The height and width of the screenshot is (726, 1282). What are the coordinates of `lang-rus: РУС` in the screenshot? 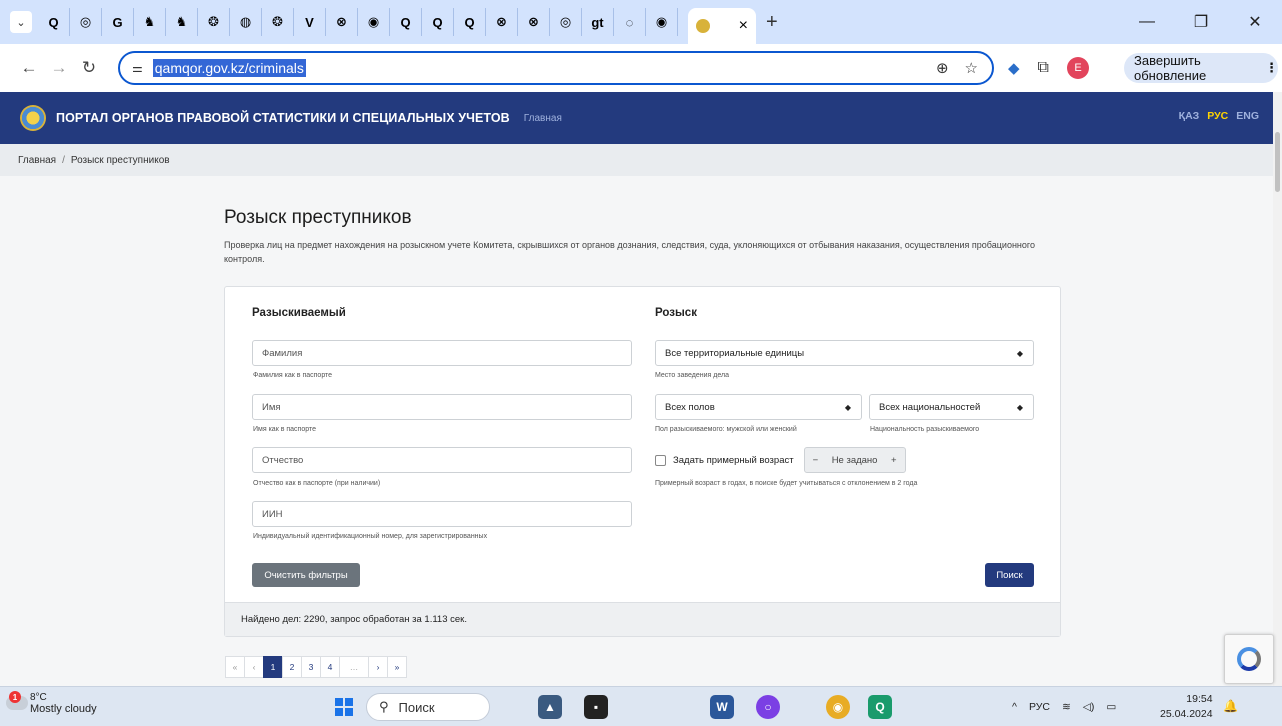 It's located at (1217, 116).